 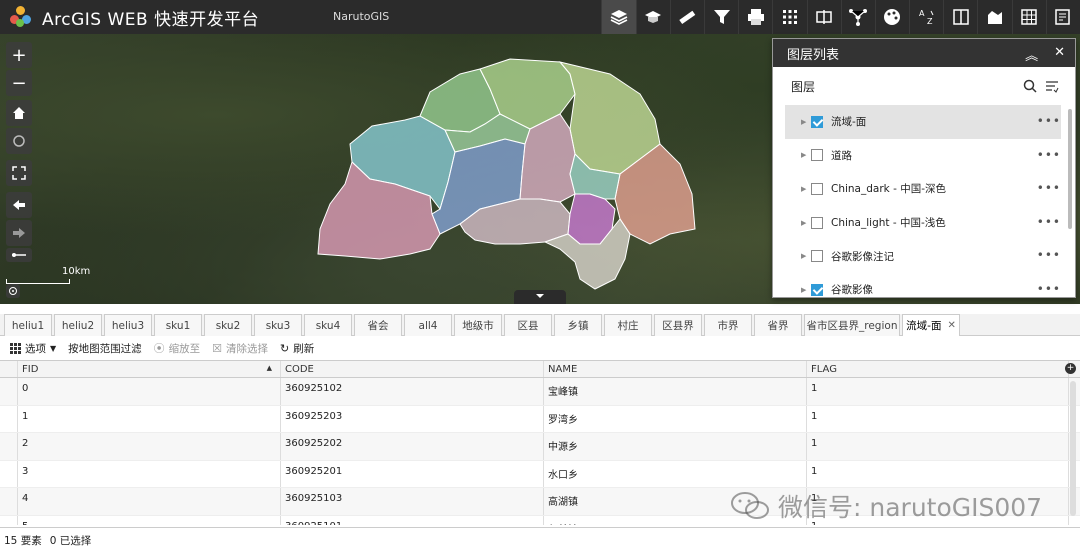 I want to click on column-header-code: CODE, so click(x=412, y=369).